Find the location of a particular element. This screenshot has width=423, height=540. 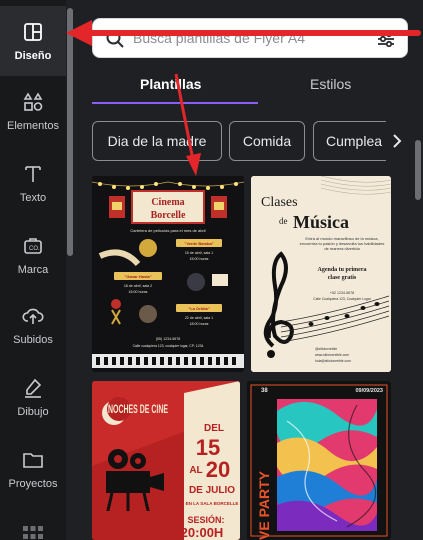

search-input is located at coordinates (248, 38).